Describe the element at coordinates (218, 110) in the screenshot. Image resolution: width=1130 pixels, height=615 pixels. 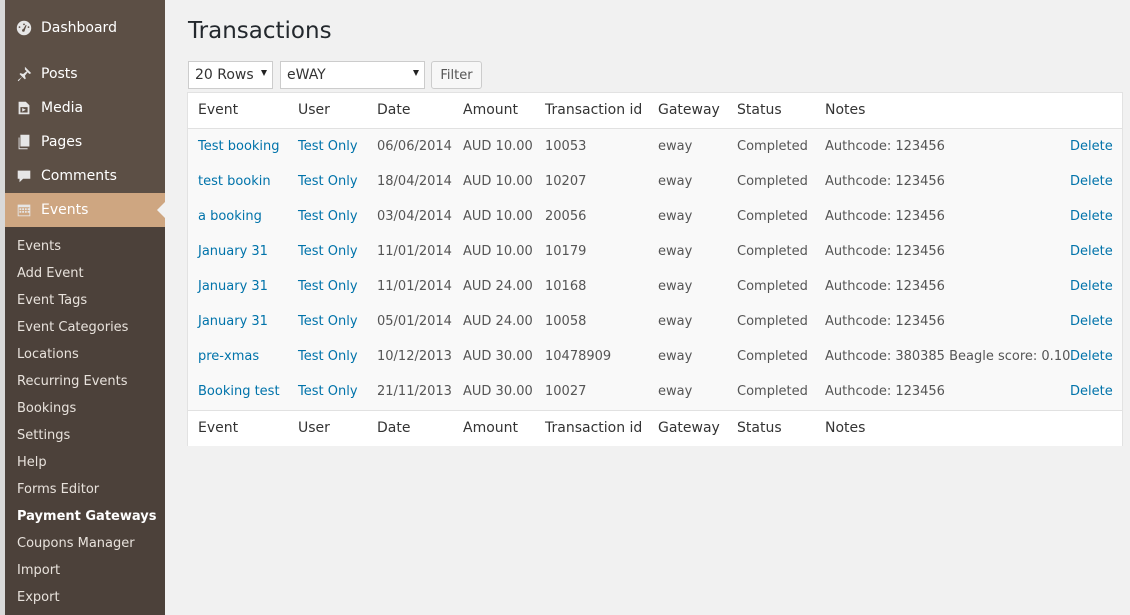
I see `column-header-event: Event` at that location.